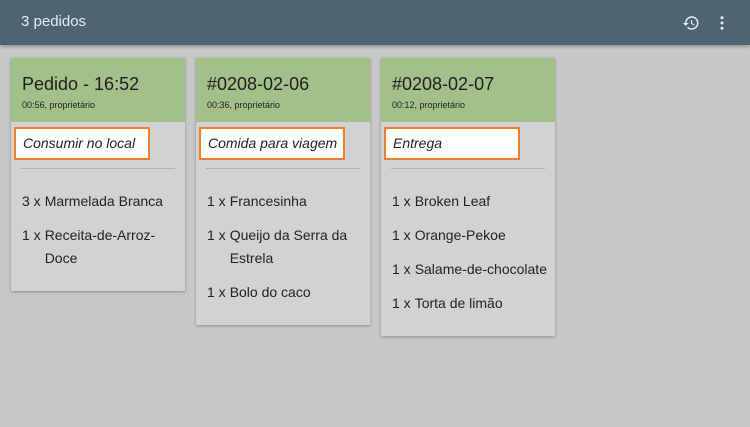 This screenshot has width=750, height=427. What do you see at coordinates (375, 22) in the screenshot?
I see `app-bar: 3 pedidos` at bounding box center [375, 22].